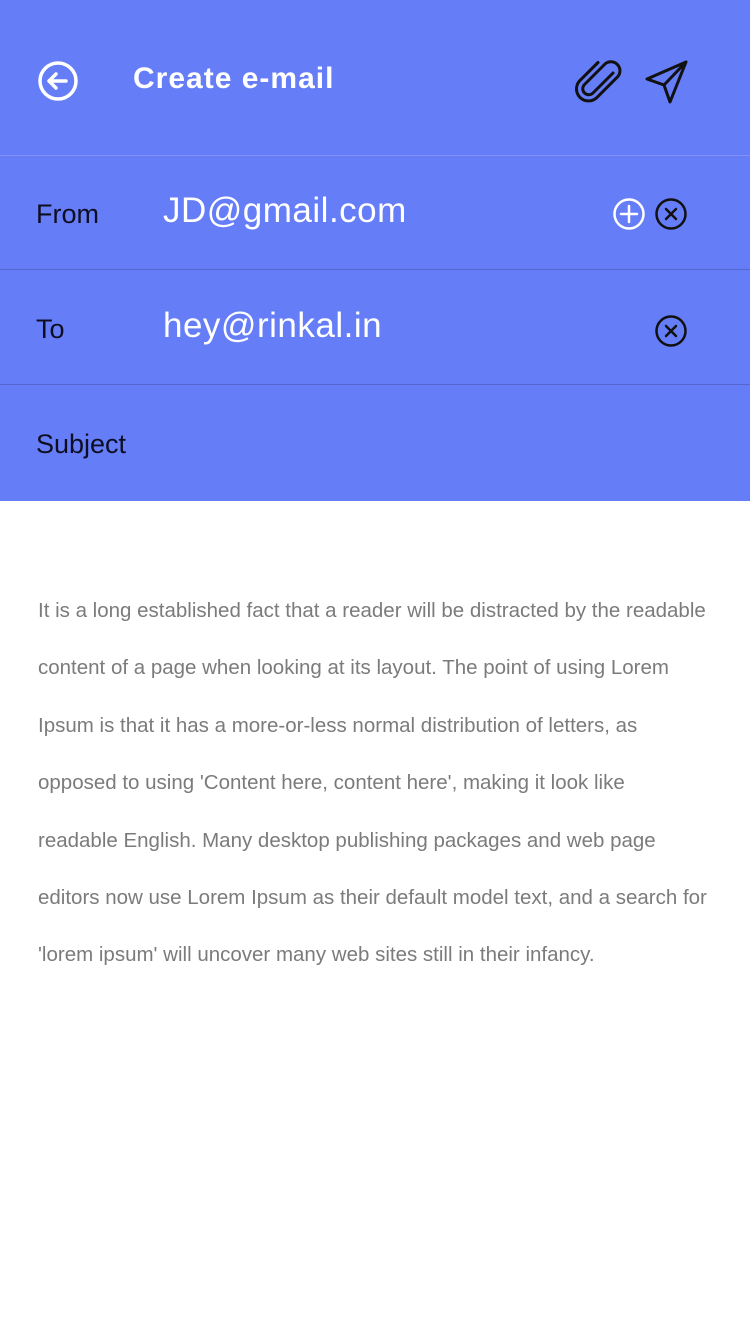 The image size is (750, 1334). Describe the element at coordinates (375, 442) in the screenshot. I see `subject-row: Subject` at that location.